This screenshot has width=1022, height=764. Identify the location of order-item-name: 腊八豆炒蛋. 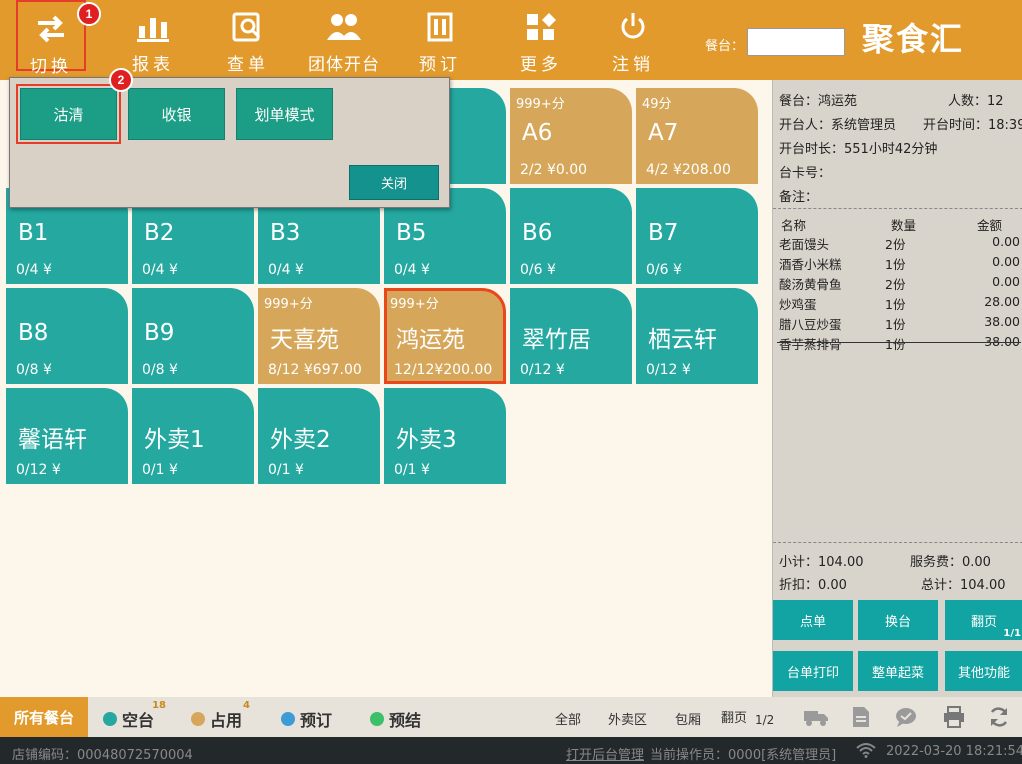
(810, 324).